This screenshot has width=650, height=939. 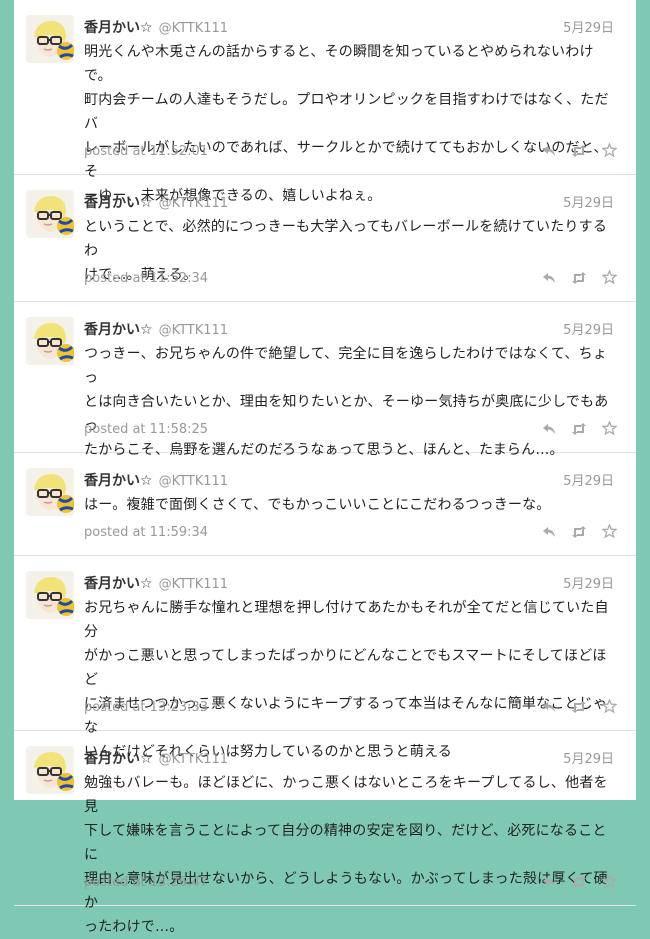 What do you see at coordinates (339, 64) in the screenshot?
I see `tweet-text-line: 明光くんや木兎さんの話からすると、その瞬間を知っているとやめられないわけで。` at bounding box center [339, 64].